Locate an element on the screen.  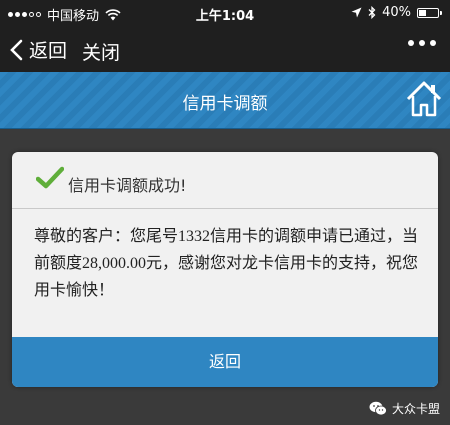
chevron-left-icon is located at coordinates (16, 49).